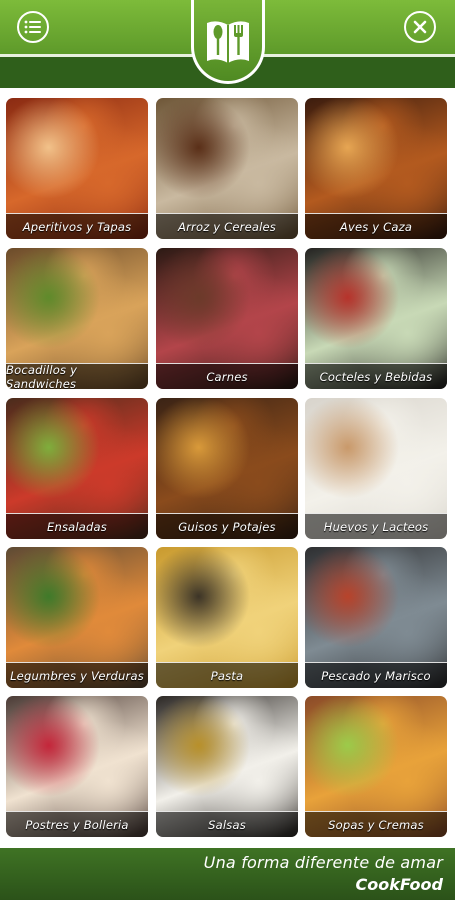 Image resolution: width=455 pixels, height=900 pixels. I want to click on category-label: Arroz y Cereales, so click(227, 226).